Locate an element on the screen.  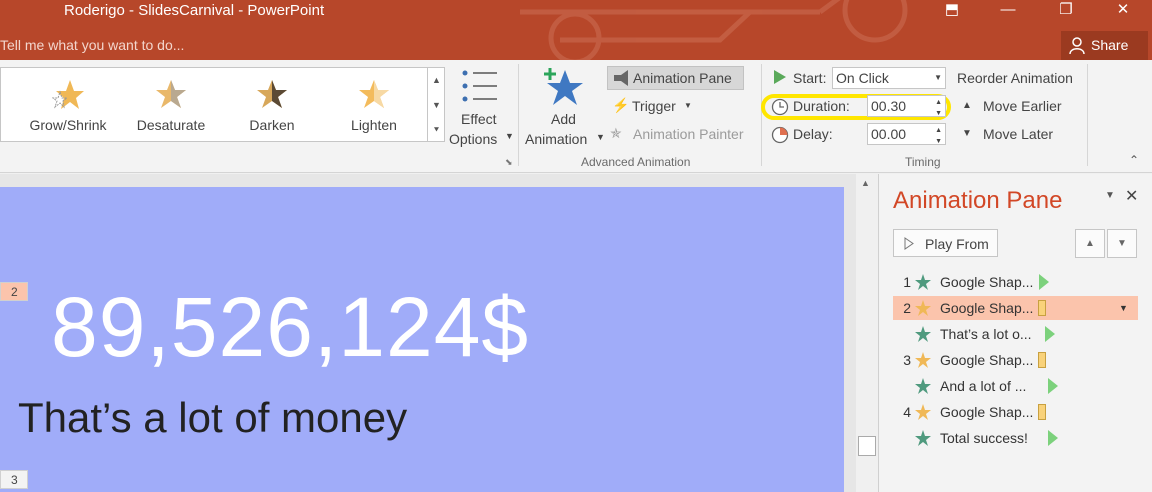
gallery-scroll-down-icon: ▼ is located at coordinates (436, 105).